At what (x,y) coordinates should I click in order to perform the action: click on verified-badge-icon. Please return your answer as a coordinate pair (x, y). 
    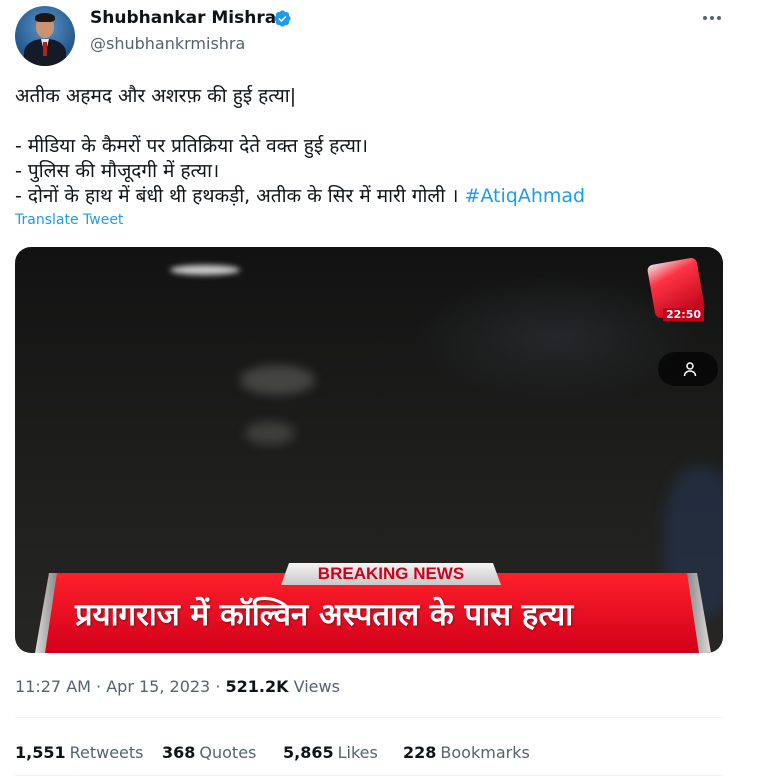
    Looking at the image, I should click on (282, 18).